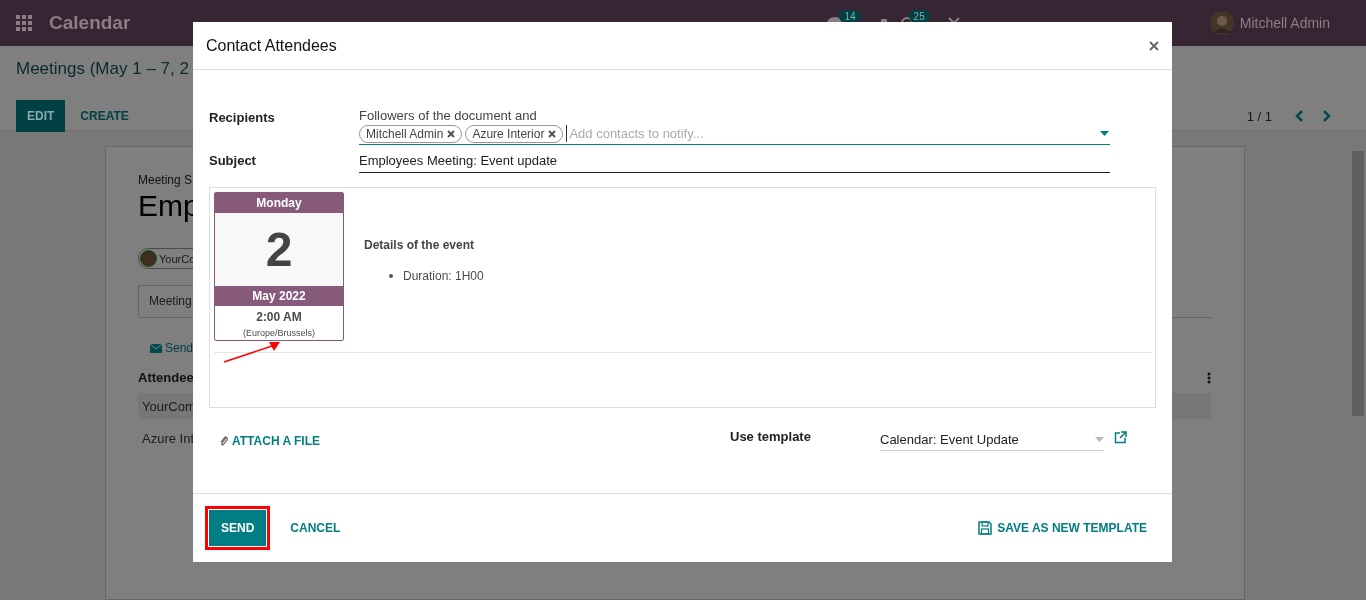 The height and width of the screenshot is (600, 1366). Describe the element at coordinates (1221, 23) in the screenshot. I see `avatar-icon` at that location.